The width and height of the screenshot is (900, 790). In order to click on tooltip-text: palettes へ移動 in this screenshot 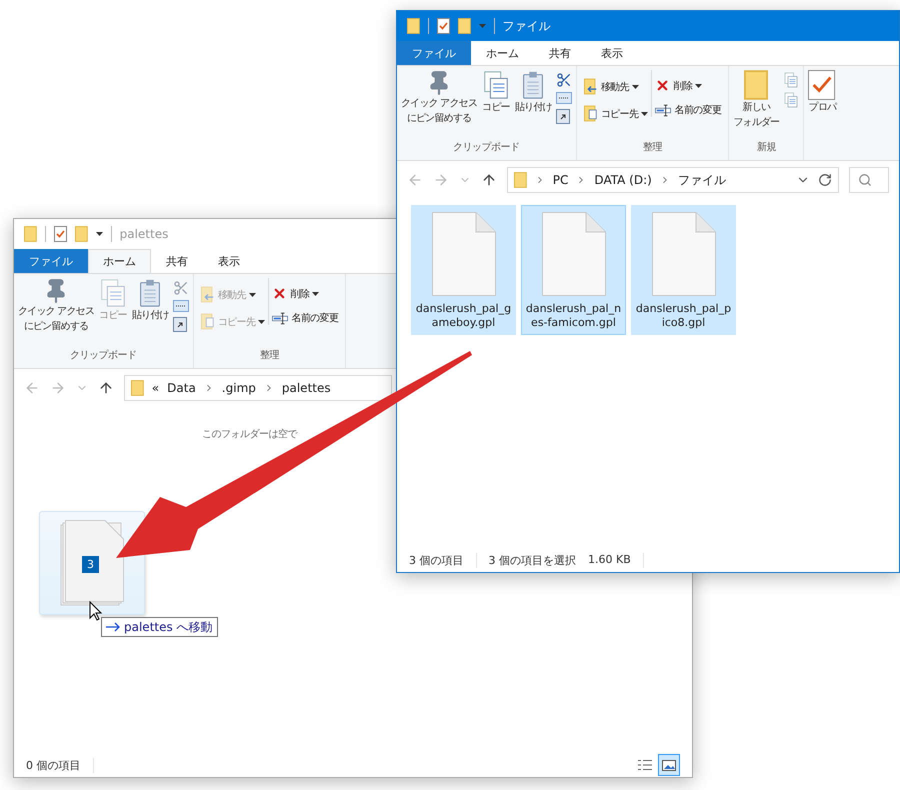, I will do `click(168, 627)`.